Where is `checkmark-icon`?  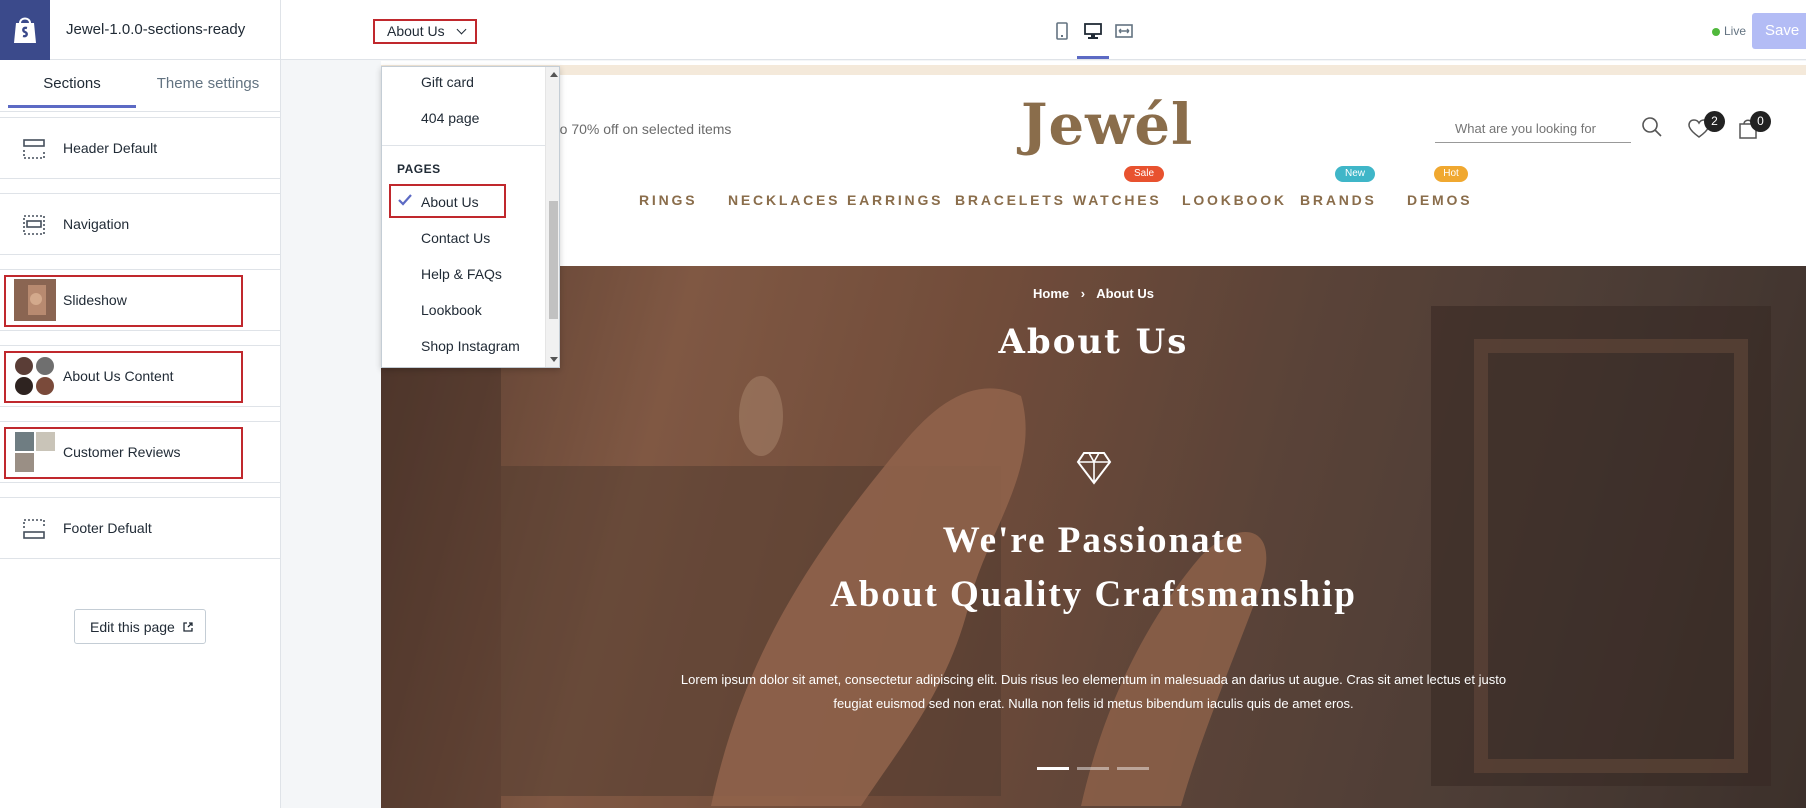 checkmark-icon is located at coordinates (405, 200).